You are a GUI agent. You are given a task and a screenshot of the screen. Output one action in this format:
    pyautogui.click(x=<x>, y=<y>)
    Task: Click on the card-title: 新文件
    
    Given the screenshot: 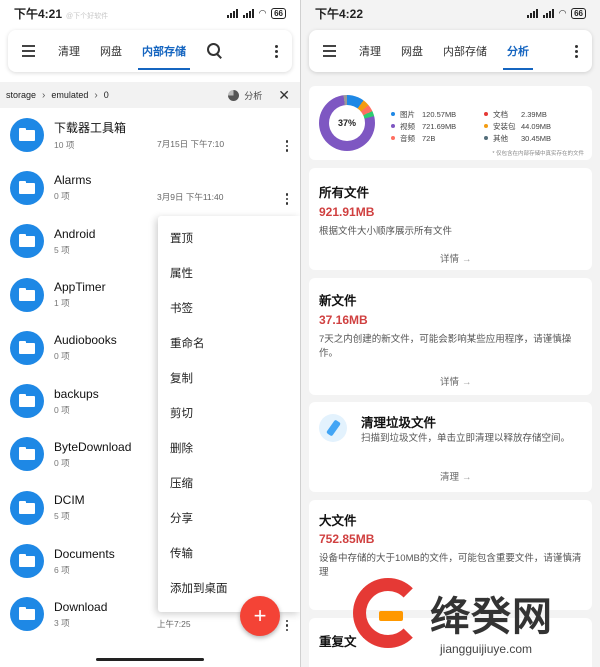 What is the action you would take?
    pyautogui.click(x=338, y=301)
    